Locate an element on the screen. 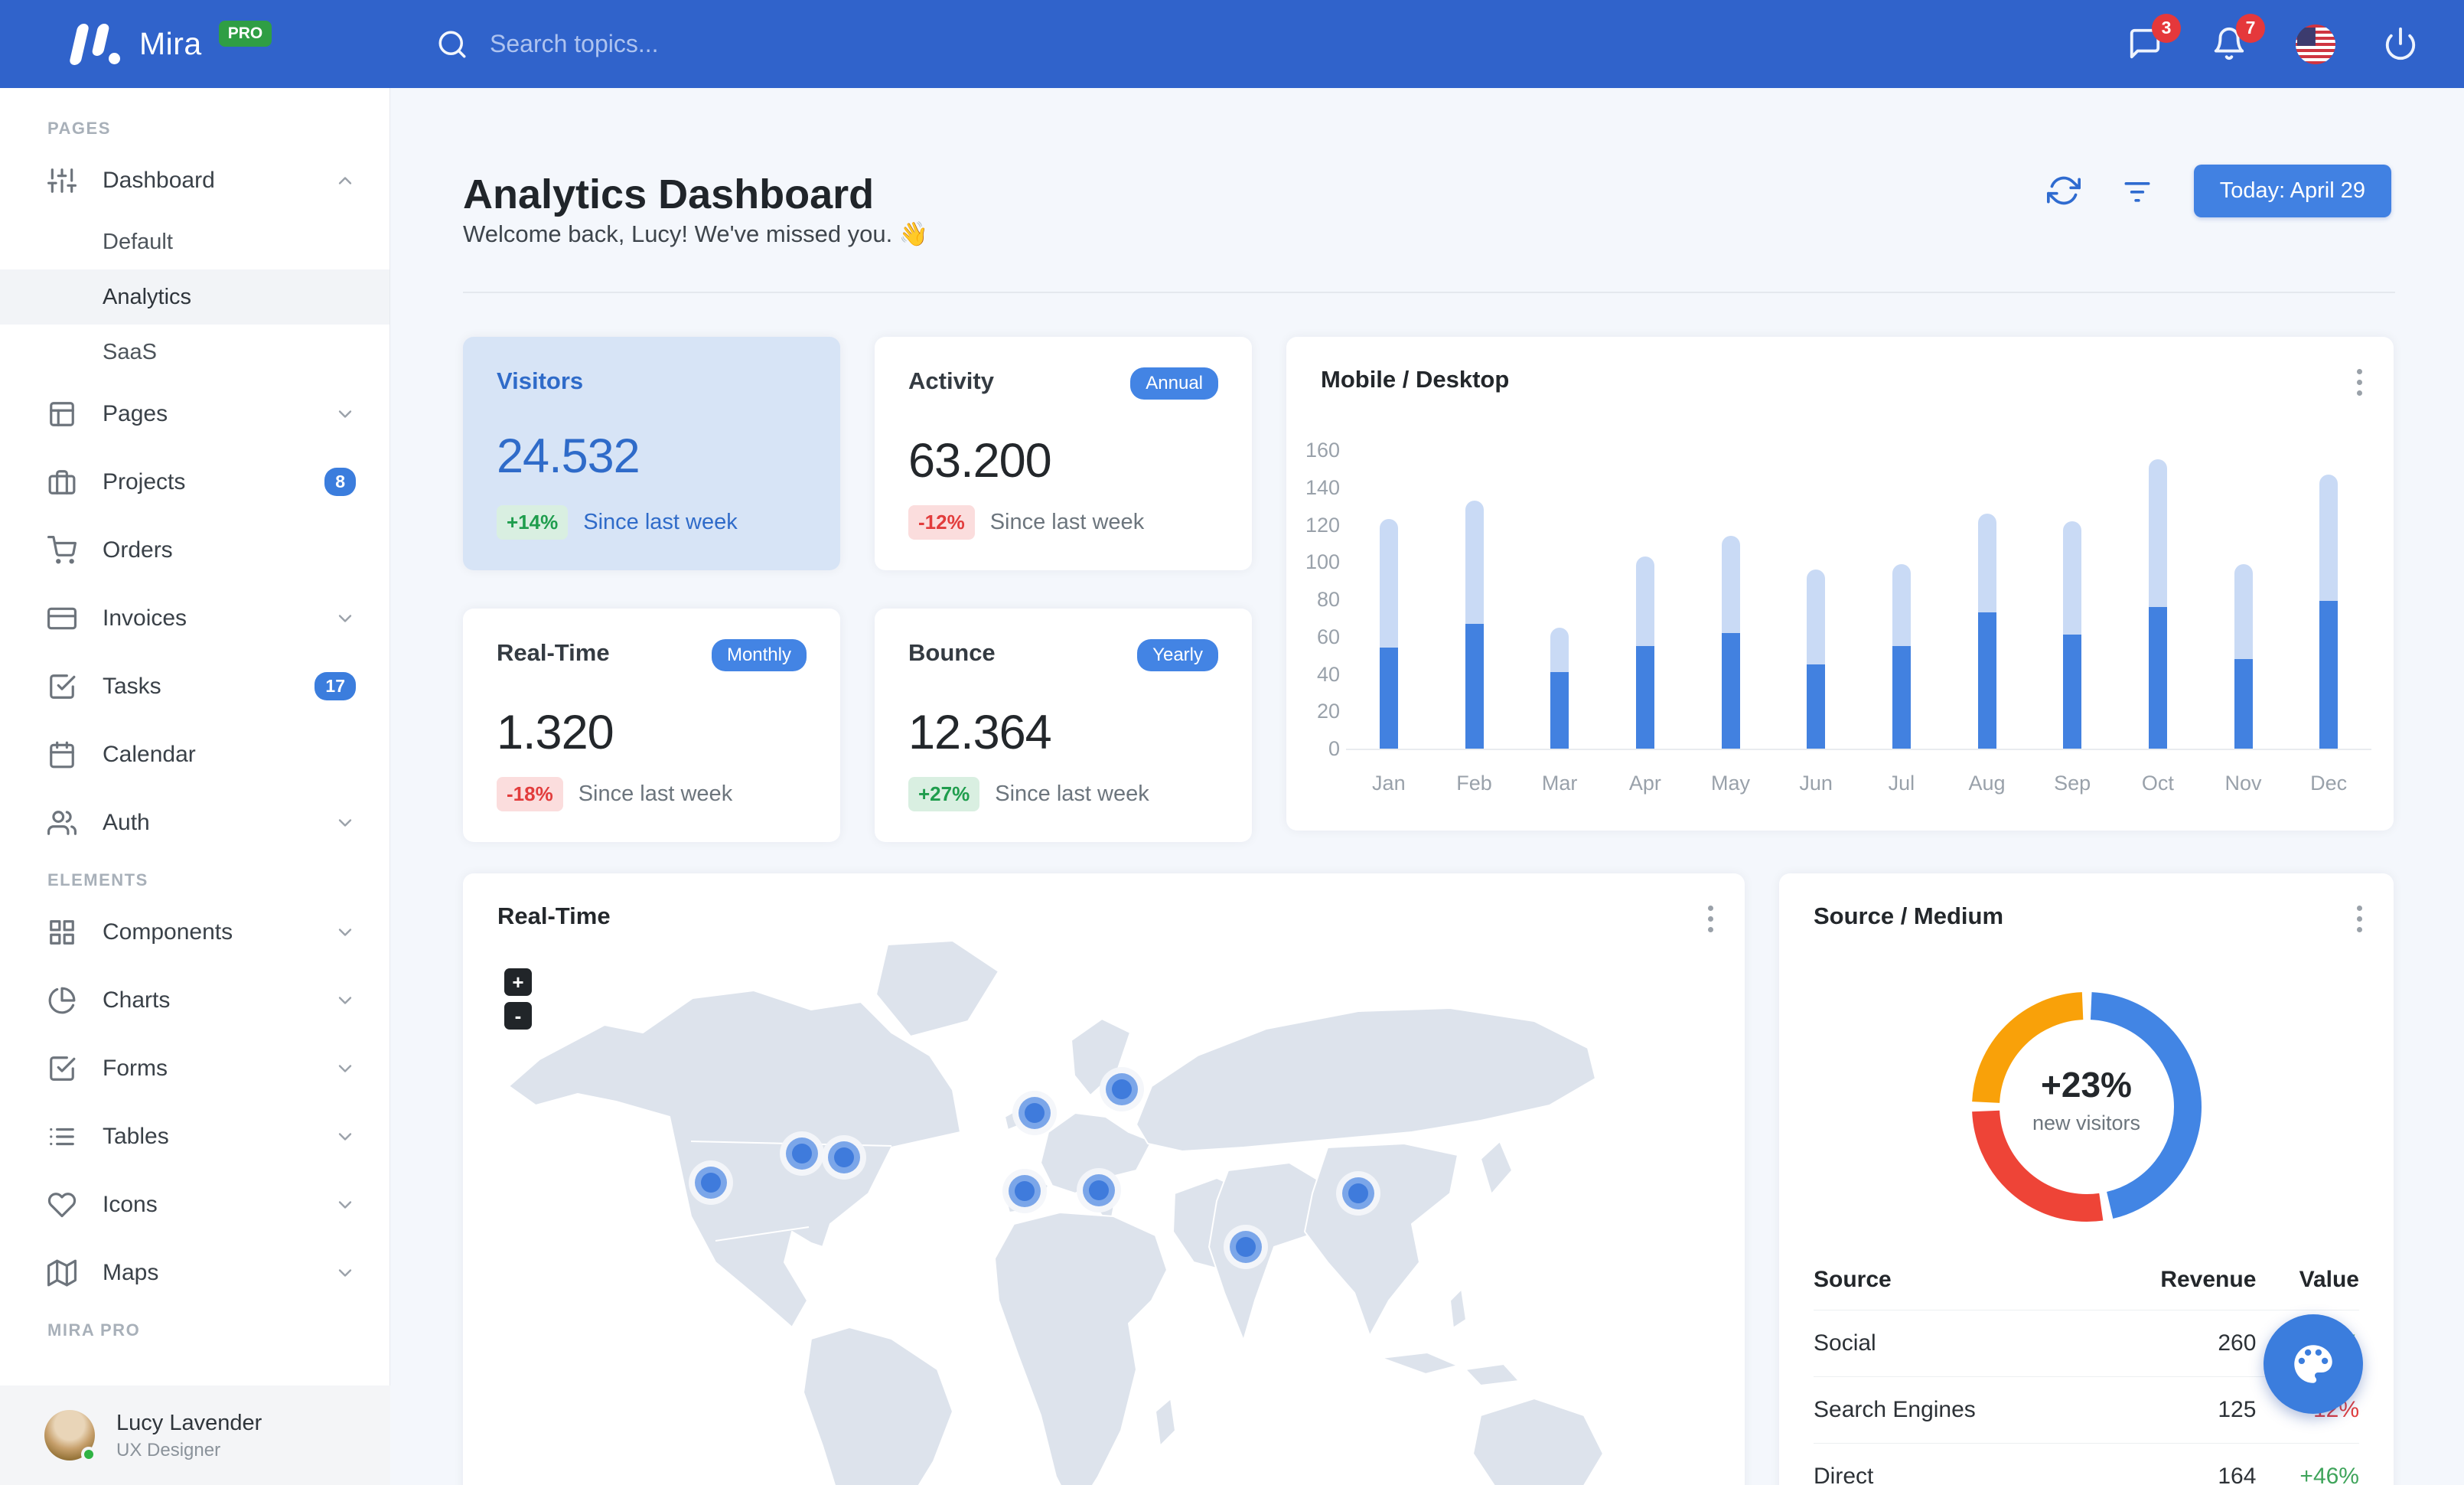 This screenshot has width=2464, height=1485. y-axis-tick: 140 is located at coordinates (1322, 487).